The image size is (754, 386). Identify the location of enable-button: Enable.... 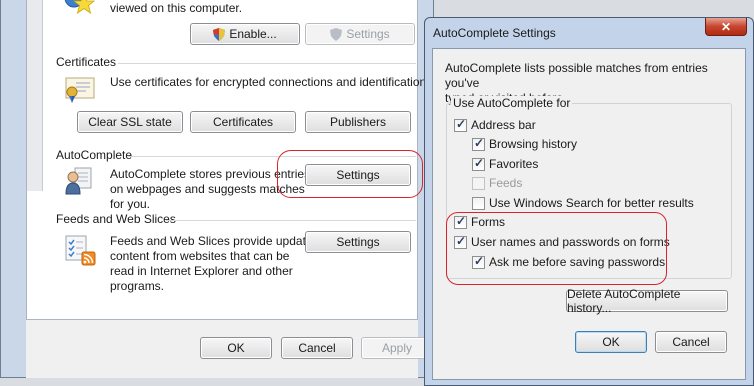
(245, 34).